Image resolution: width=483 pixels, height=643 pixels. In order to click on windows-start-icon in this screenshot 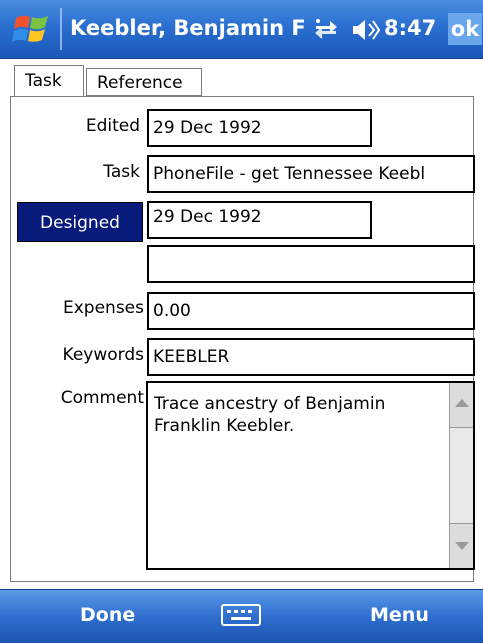, I will do `click(32, 29)`.